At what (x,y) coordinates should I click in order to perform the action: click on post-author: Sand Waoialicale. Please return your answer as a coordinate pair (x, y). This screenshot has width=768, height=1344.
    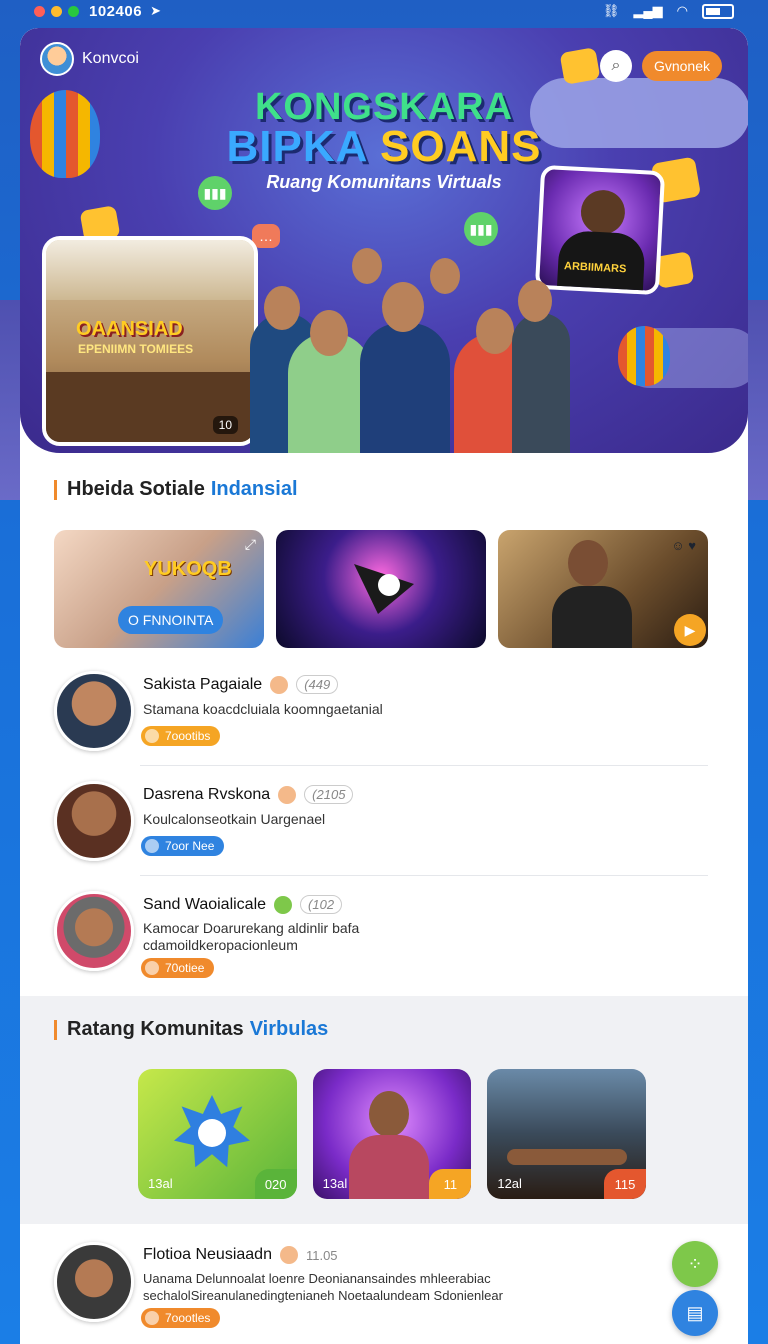
    Looking at the image, I should click on (205, 904).